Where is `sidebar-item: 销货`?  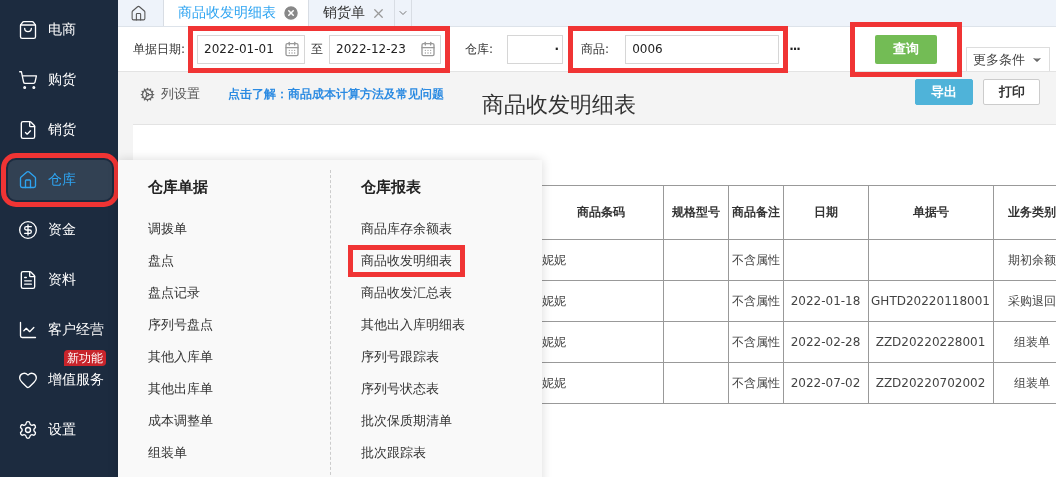 sidebar-item: 销货 is located at coordinates (60, 130).